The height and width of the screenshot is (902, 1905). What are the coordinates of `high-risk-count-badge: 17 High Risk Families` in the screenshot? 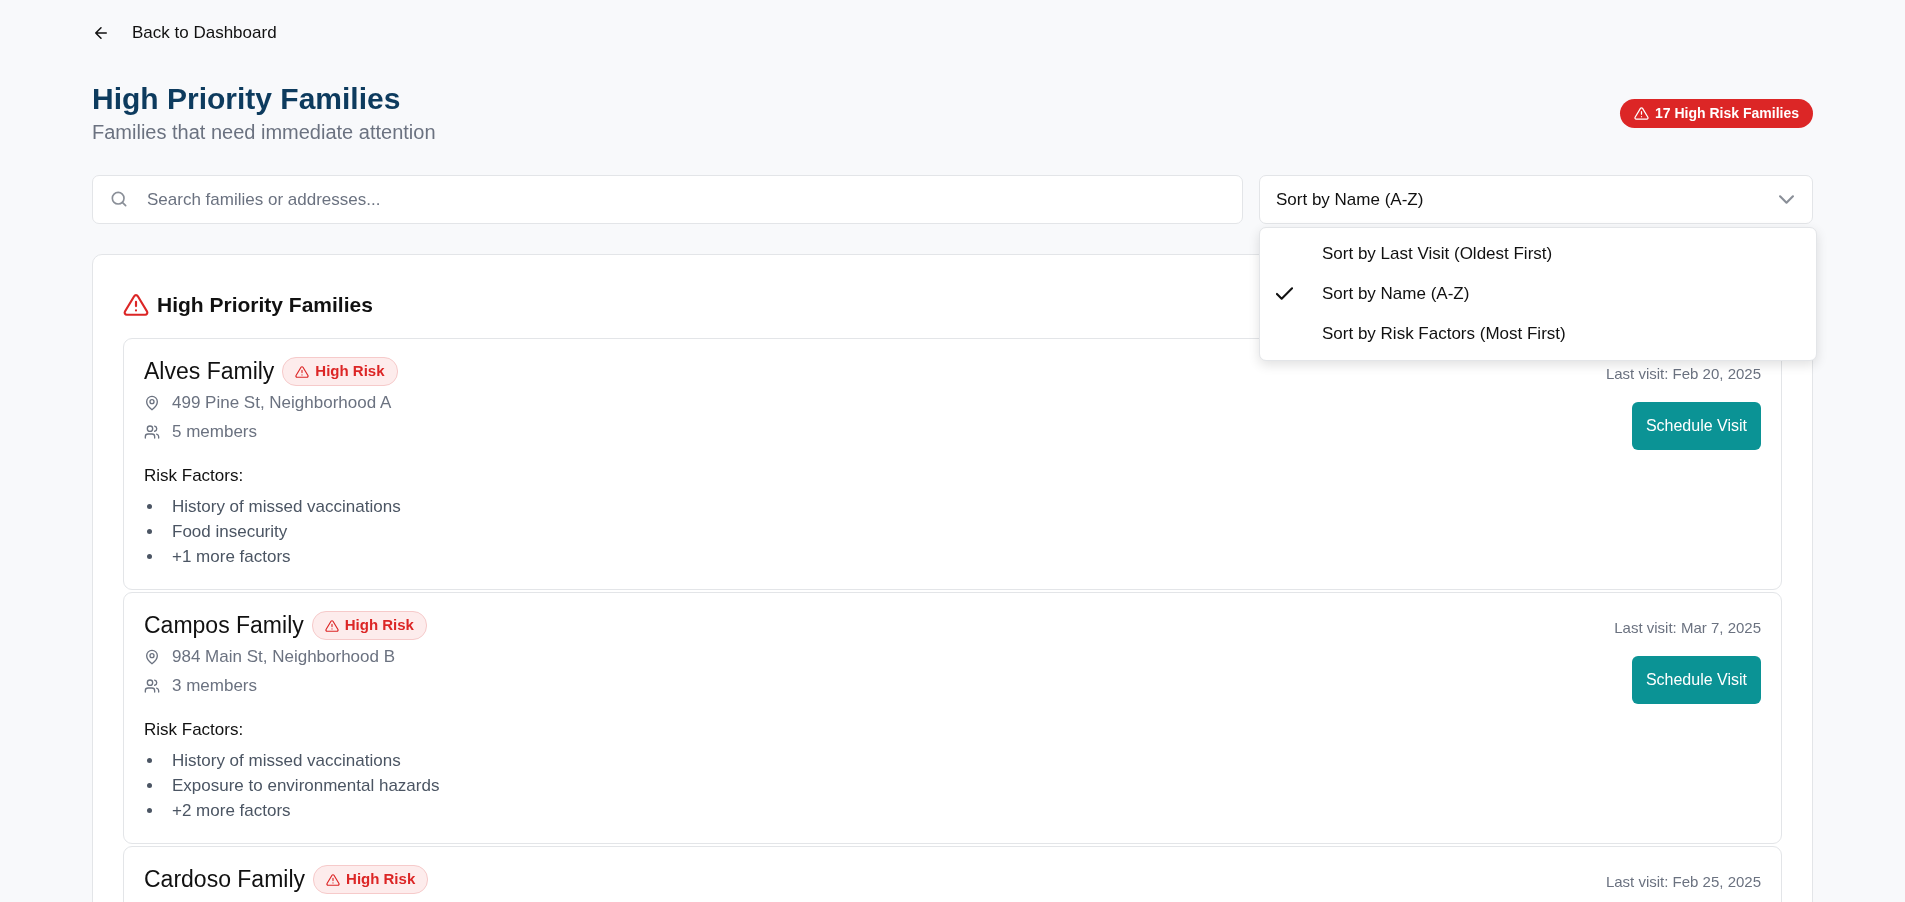 It's located at (1716, 114).